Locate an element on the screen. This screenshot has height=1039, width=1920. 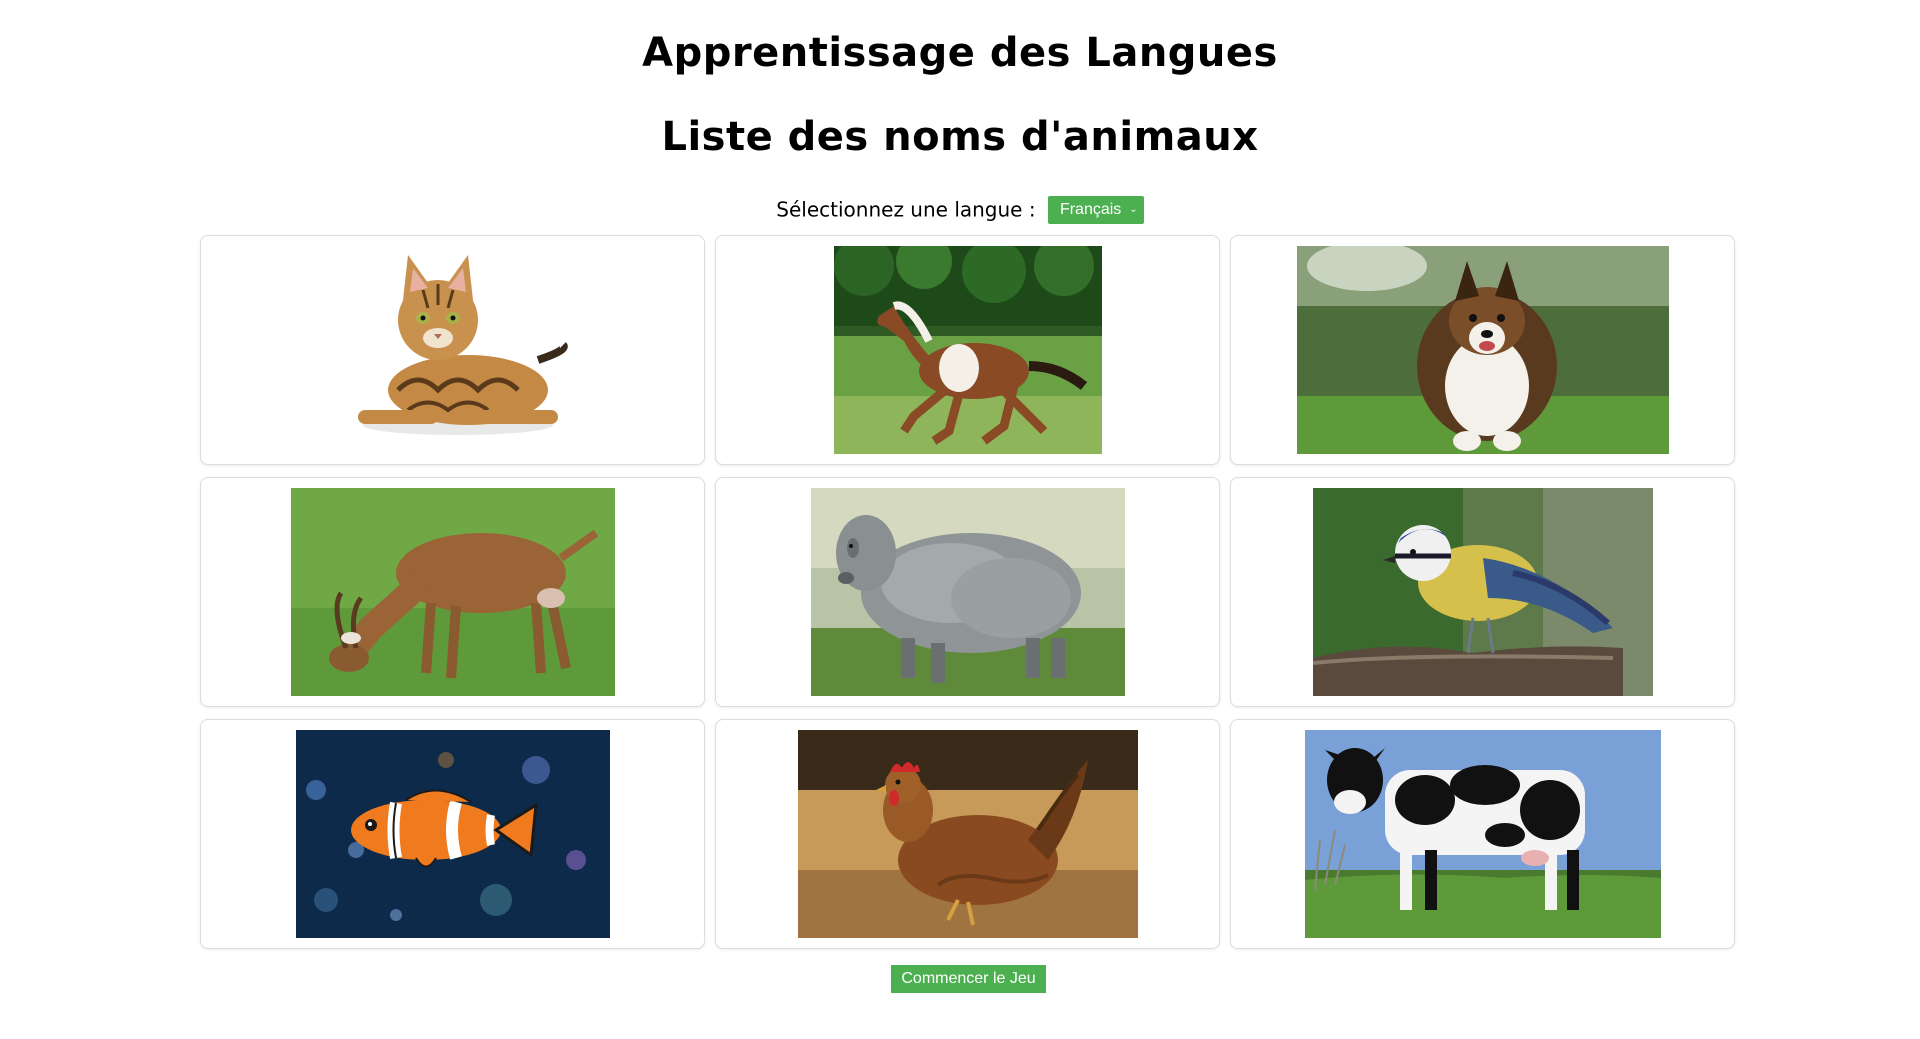
animal-card-sheep is located at coordinates (967, 592).